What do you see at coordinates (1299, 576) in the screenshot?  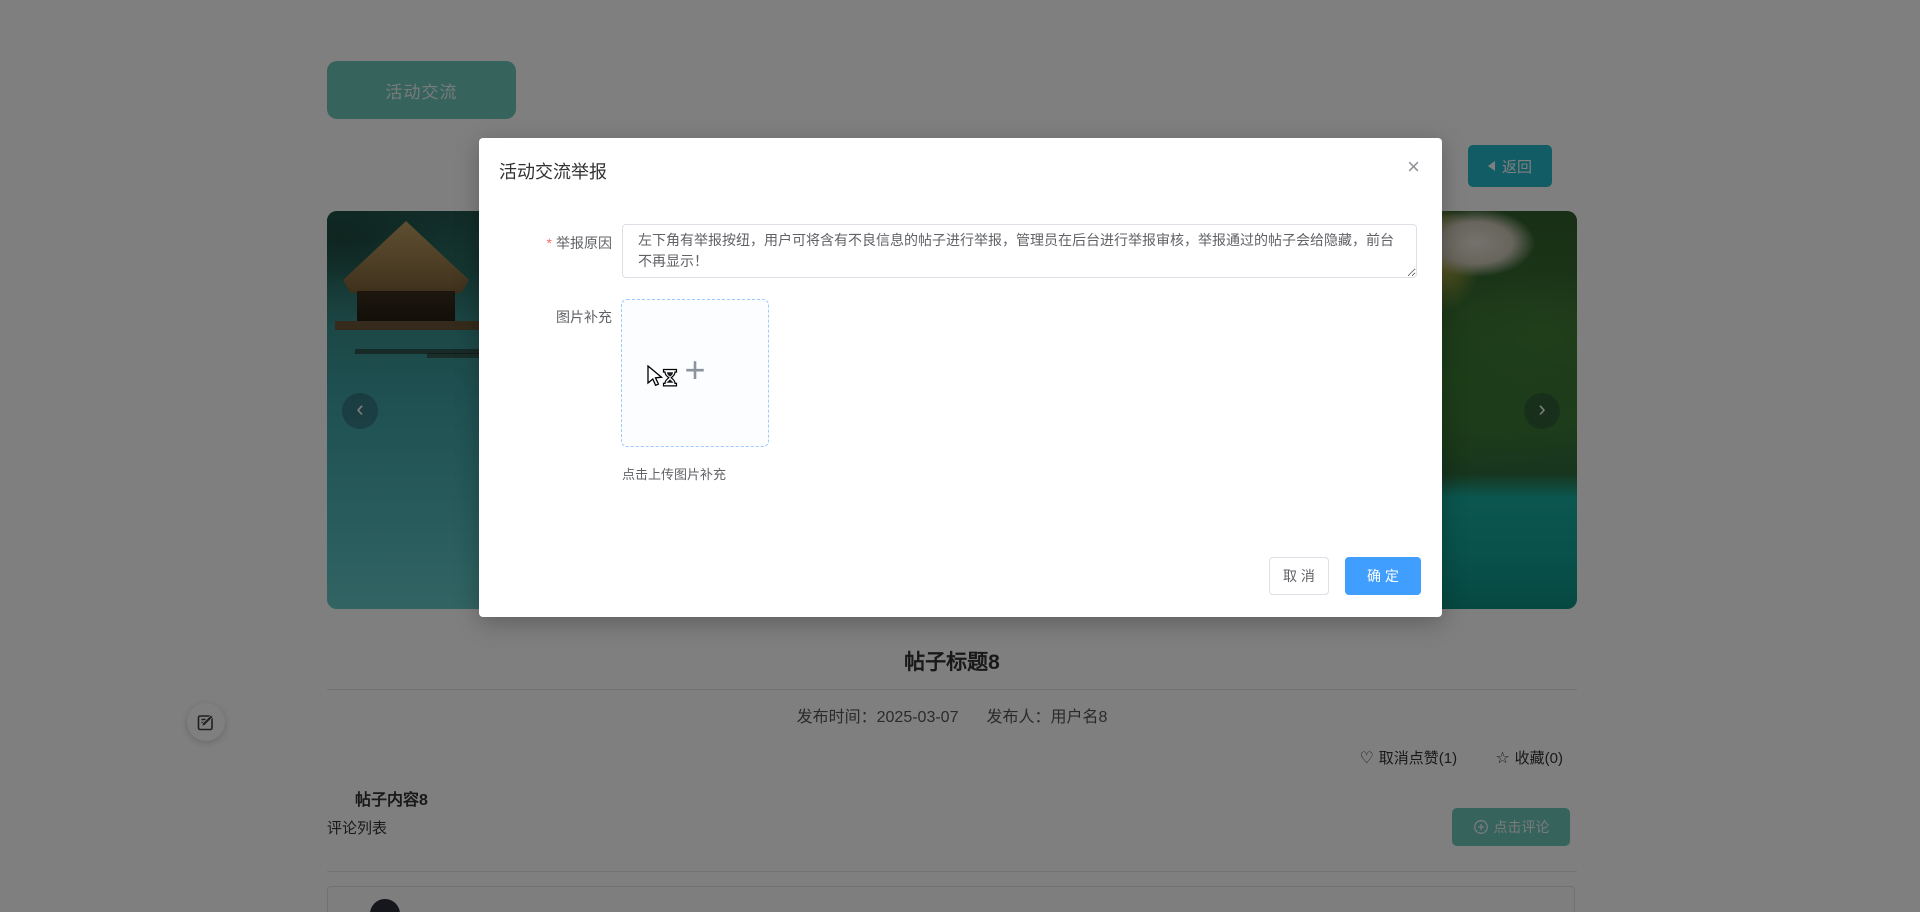 I see `cancel-button: 取 消` at bounding box center [1299, 576].